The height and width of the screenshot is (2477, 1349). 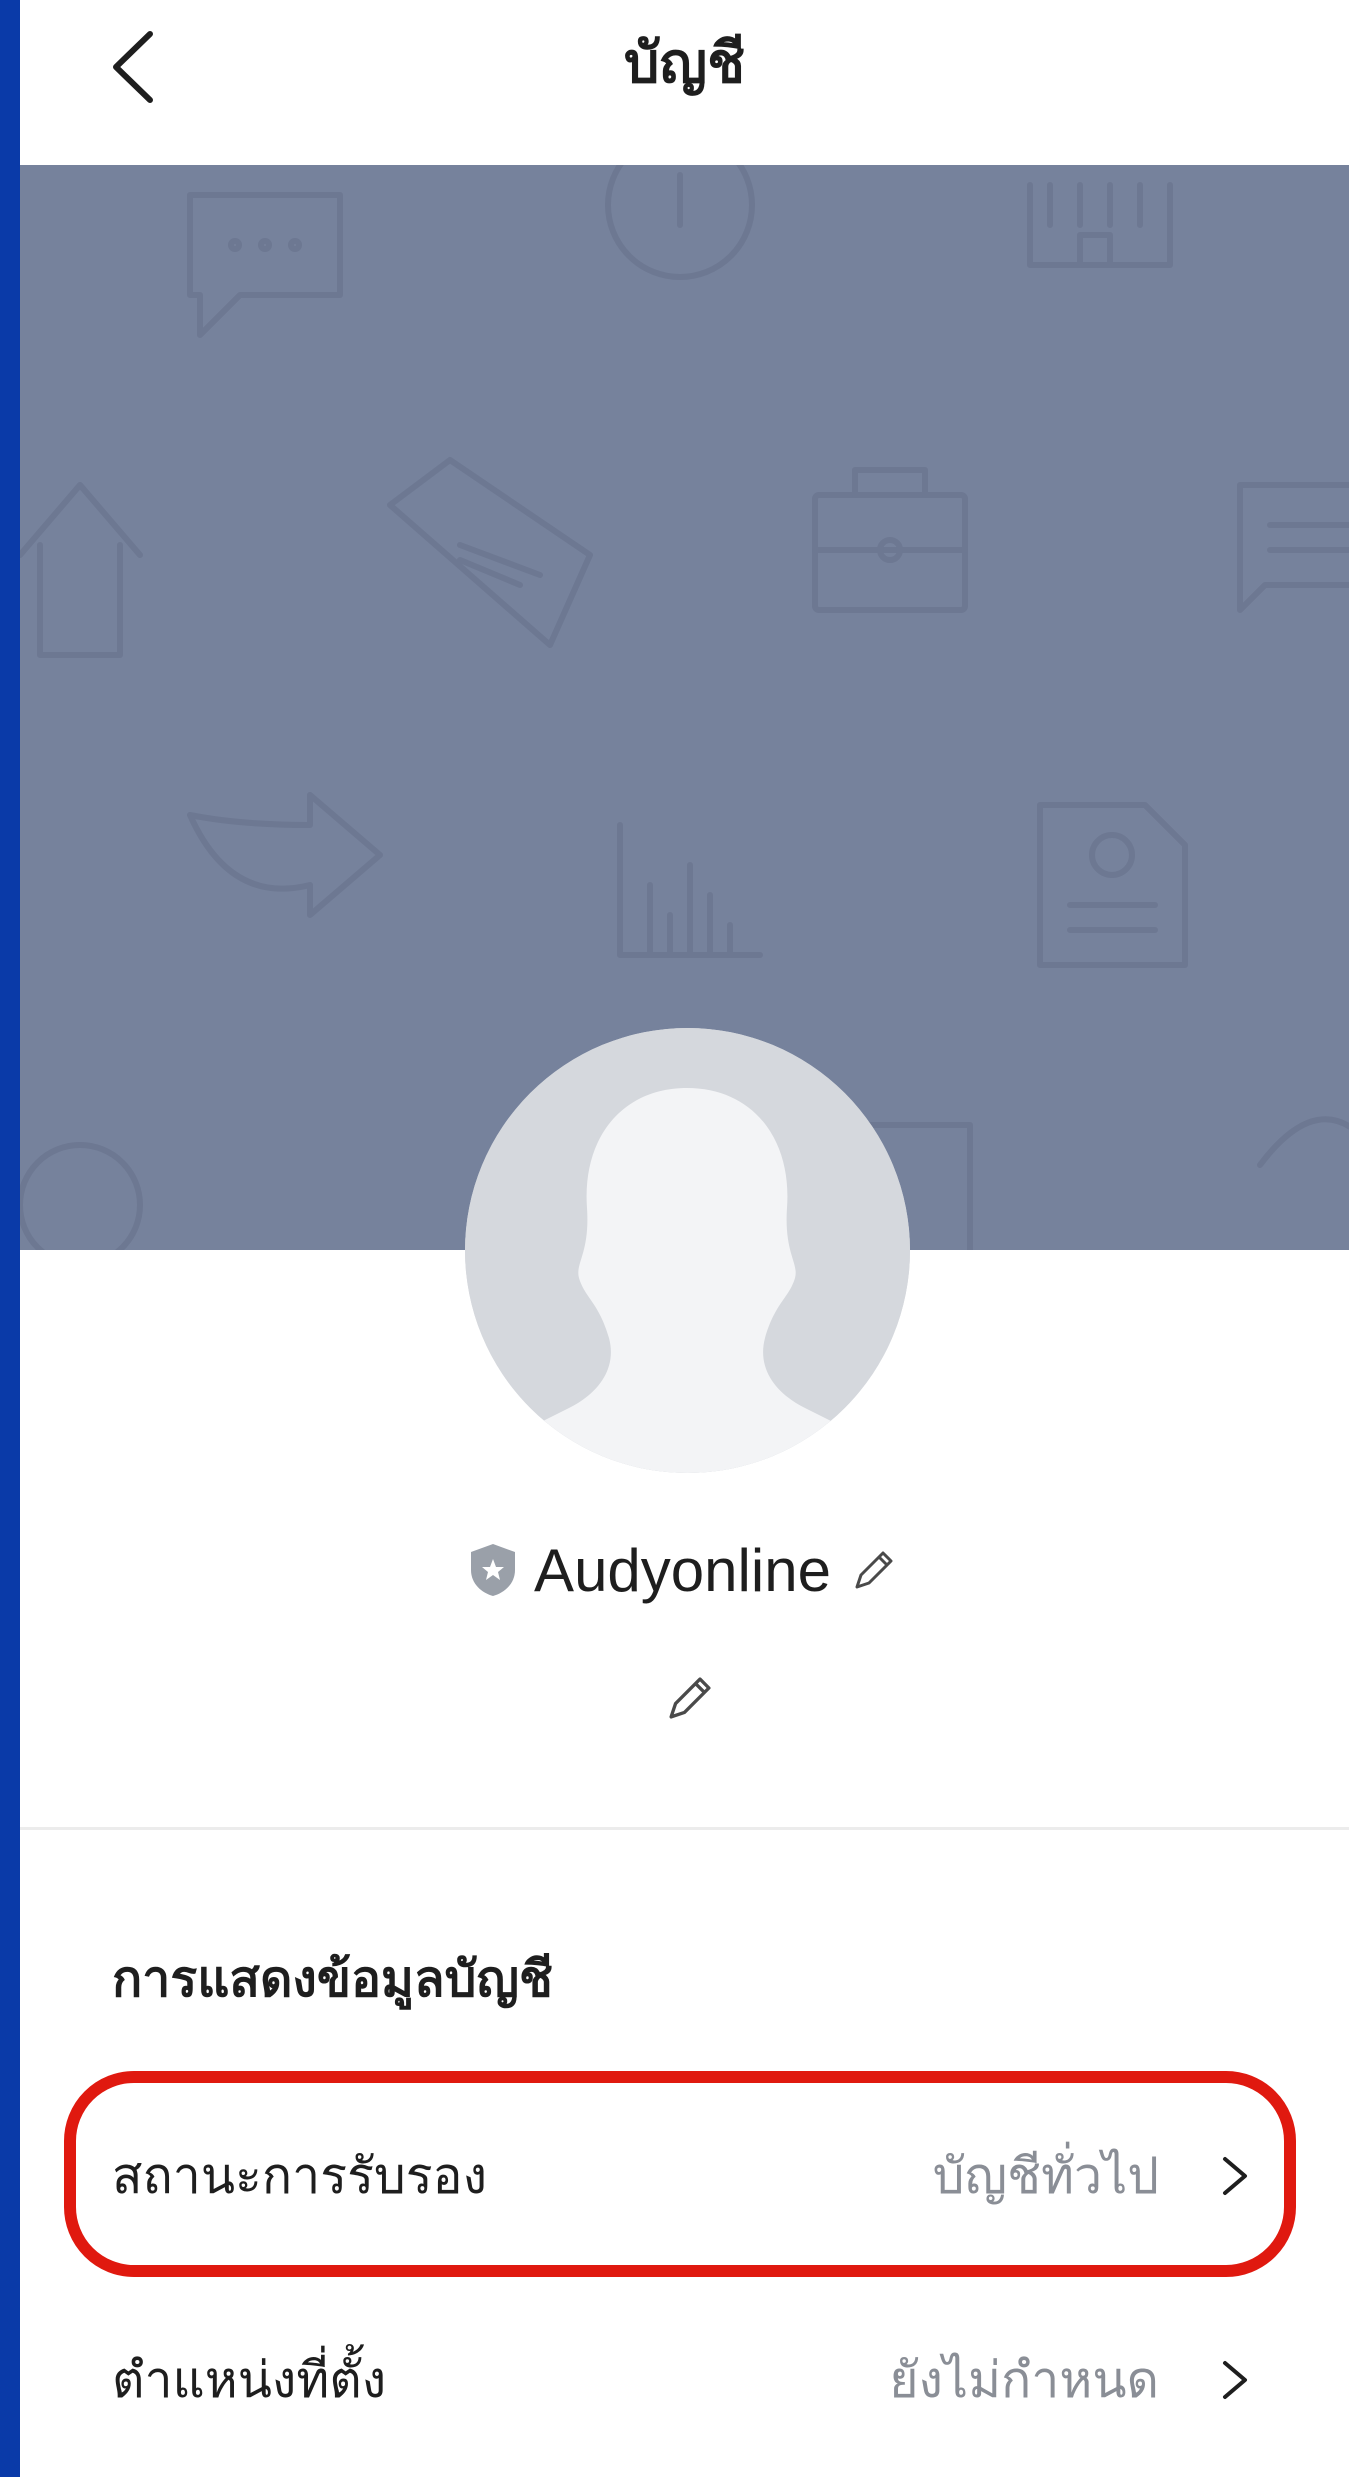 I want to click on edit-name-button, so click(x=874, y=1570).